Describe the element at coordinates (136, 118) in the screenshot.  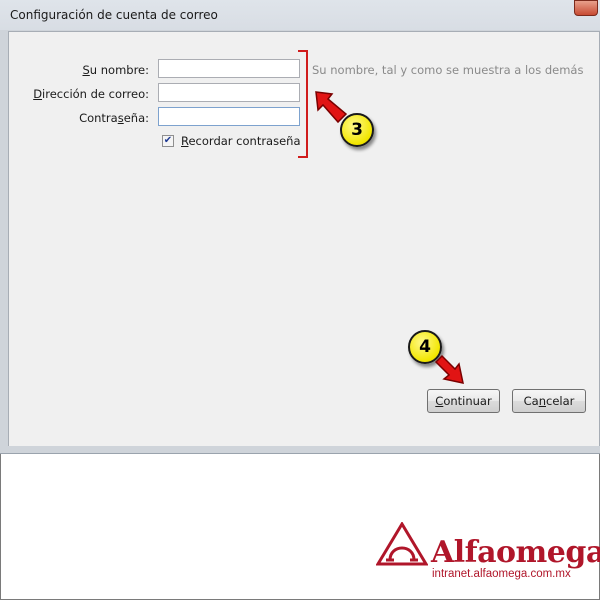
I see `password-label-text-end: eña:` at that location.